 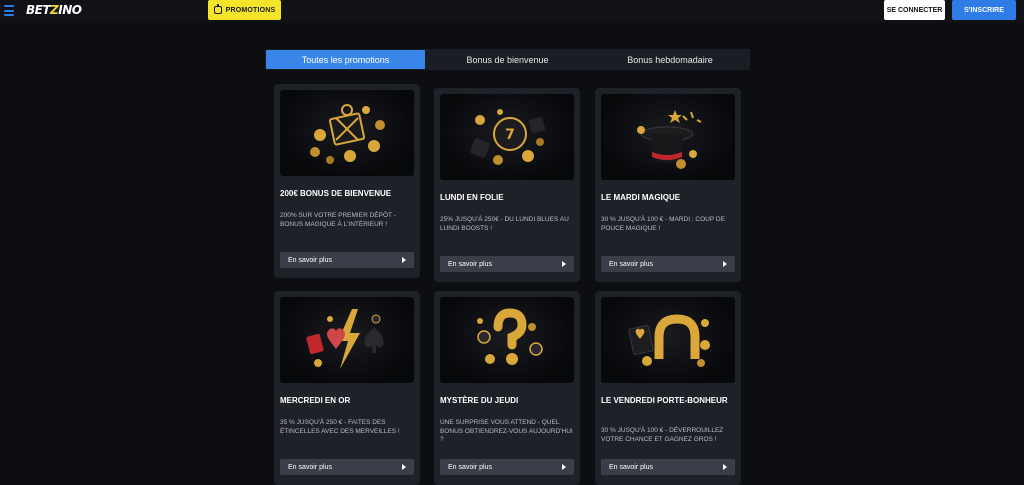 What do you see at coordinates (70, 10) in the screenshot?
I see `logo-text-suffix: INO` at bounding box center [70, 10].